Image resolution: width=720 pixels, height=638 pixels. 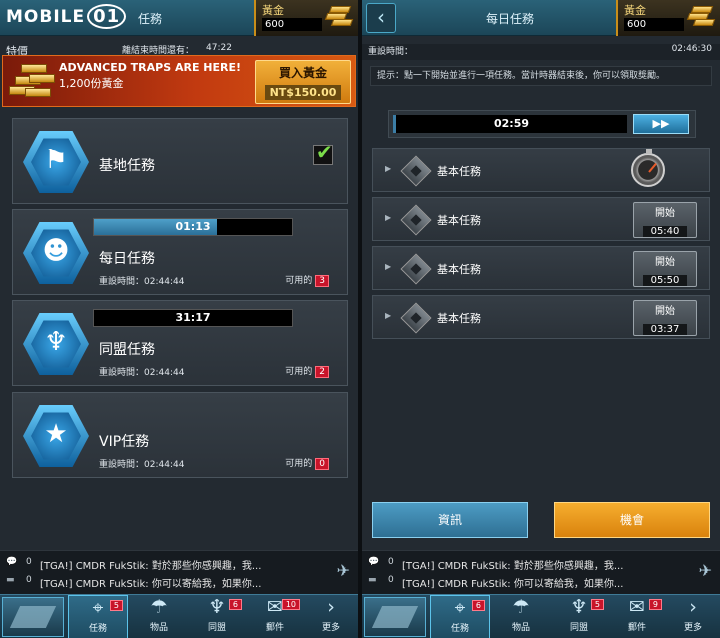 What do you see at coordinates (322, 281) in the screenshot?
I see `count-badge: 3` at bounding box center [322, 281].